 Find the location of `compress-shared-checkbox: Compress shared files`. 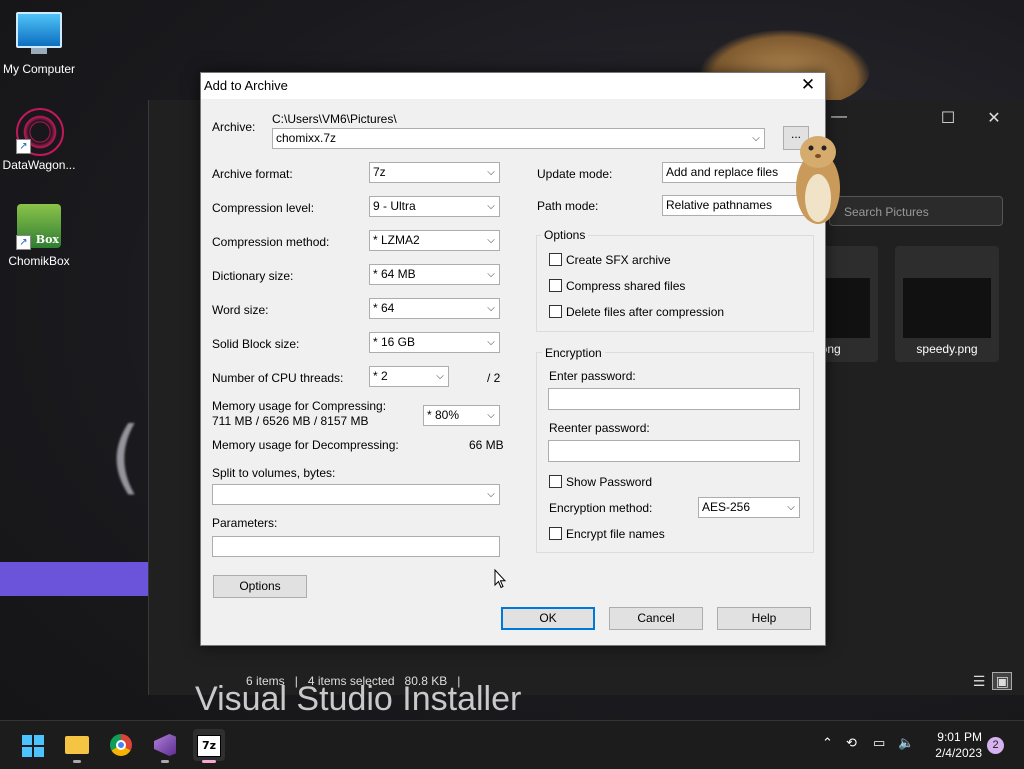

compress-shared-checkbox: Compress shared files is located at coordinates (617, 286).